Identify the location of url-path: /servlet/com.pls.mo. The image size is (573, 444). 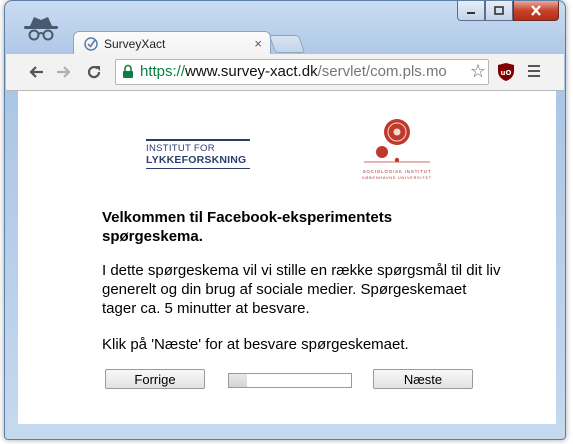
(382, 71).